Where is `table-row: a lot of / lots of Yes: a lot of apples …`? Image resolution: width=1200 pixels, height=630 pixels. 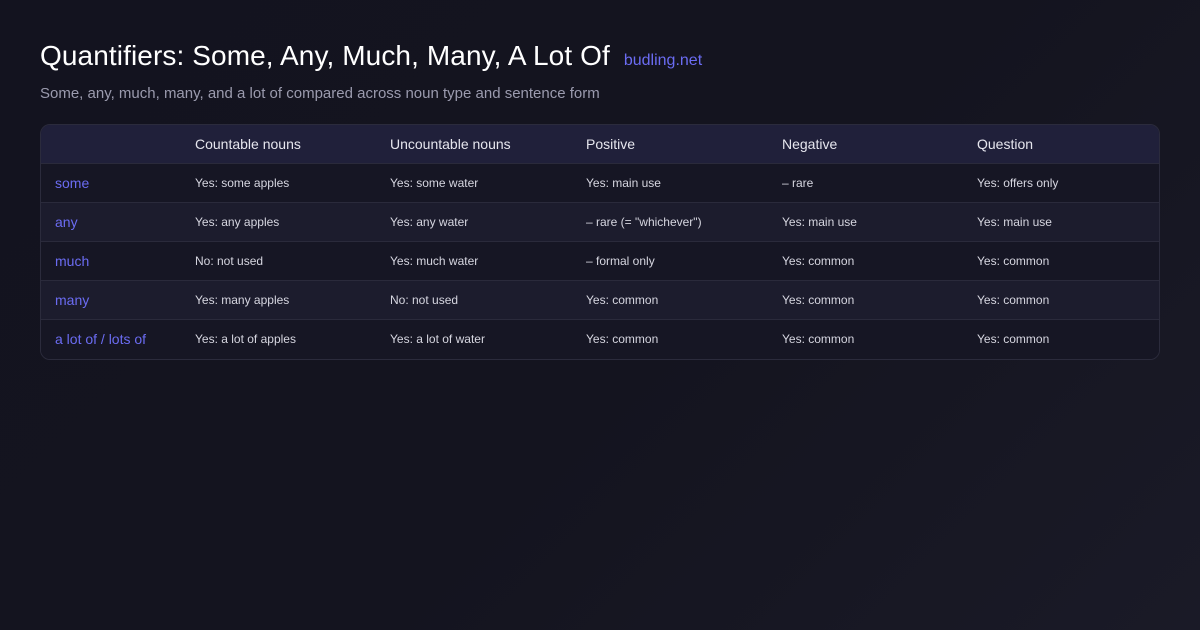 table-row: a lot of / lots of Yes: a lot of apples … is located at coordinates (600, 339).